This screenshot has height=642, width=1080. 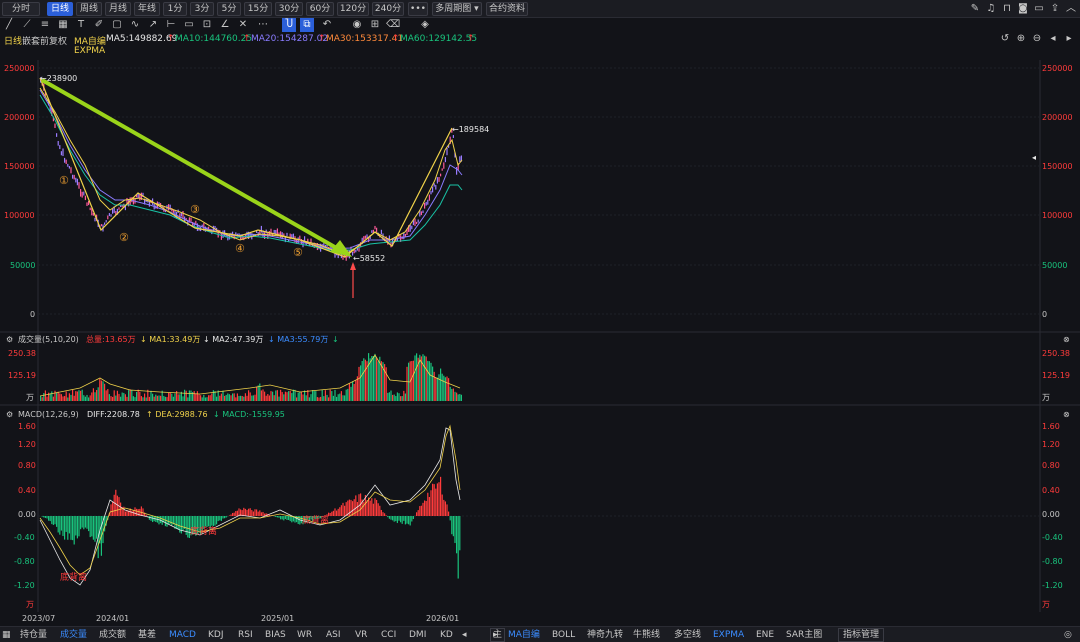 I want to click on macd-close-icon: ⊗, so click(x=1066, y=414).